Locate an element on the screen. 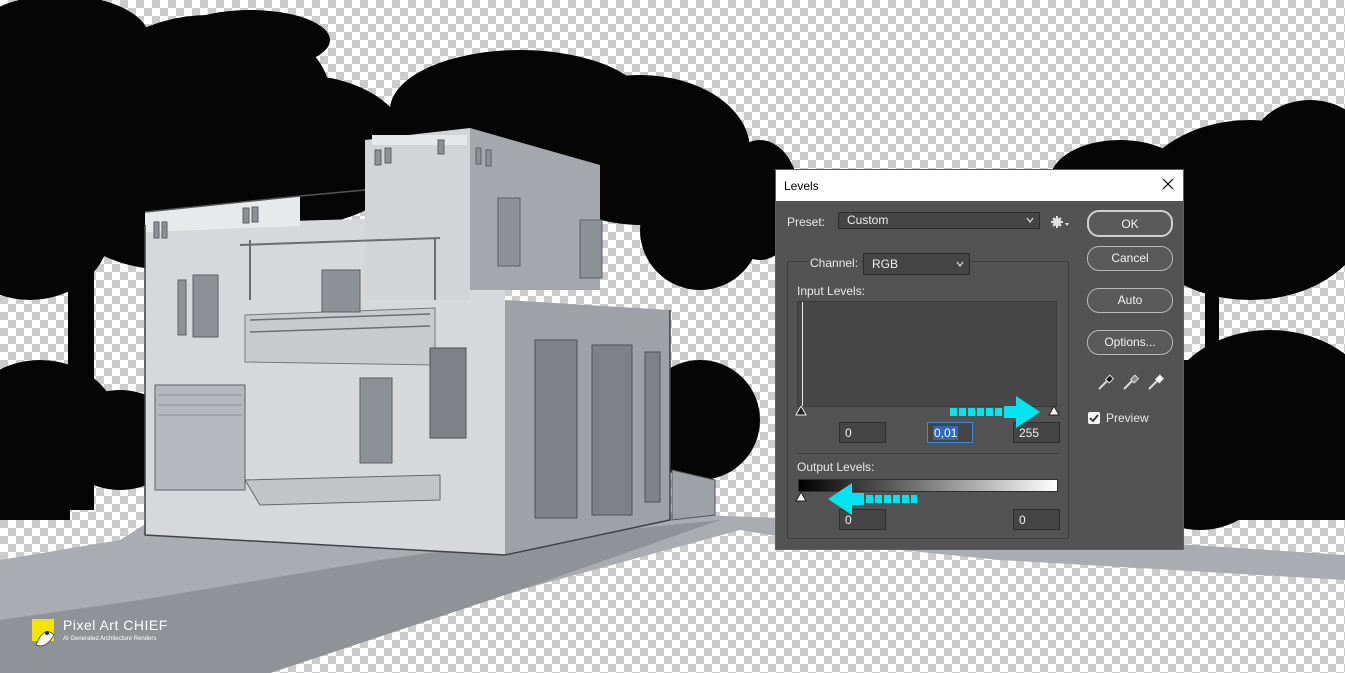 This screenshot has width=1345, height=673. section-divider is located at coordinates (928, 453).